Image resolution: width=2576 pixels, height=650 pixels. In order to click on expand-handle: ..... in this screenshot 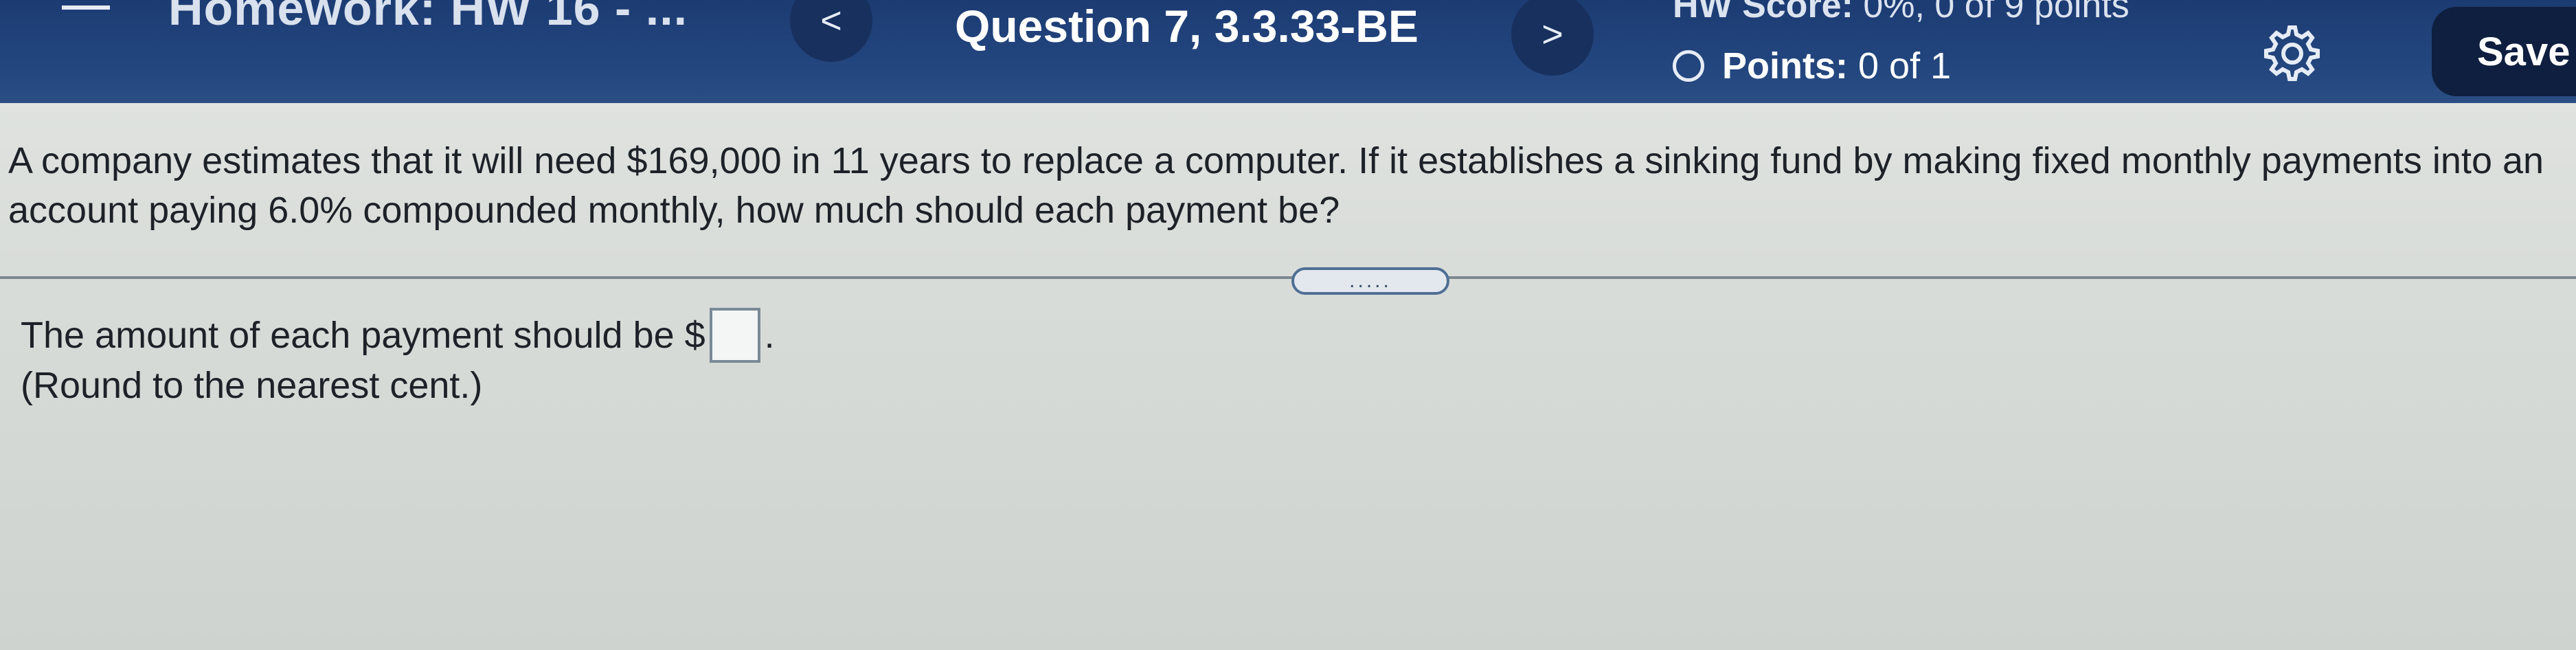, I will do `click(1370, 281)`.